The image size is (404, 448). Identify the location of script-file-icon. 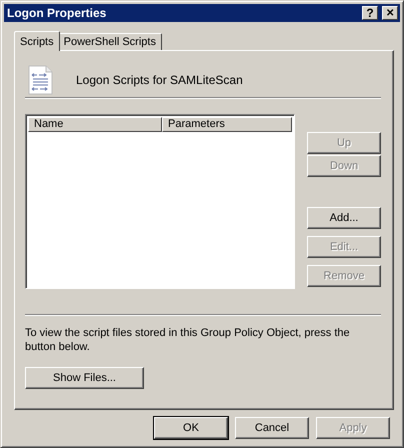
(41, 80).